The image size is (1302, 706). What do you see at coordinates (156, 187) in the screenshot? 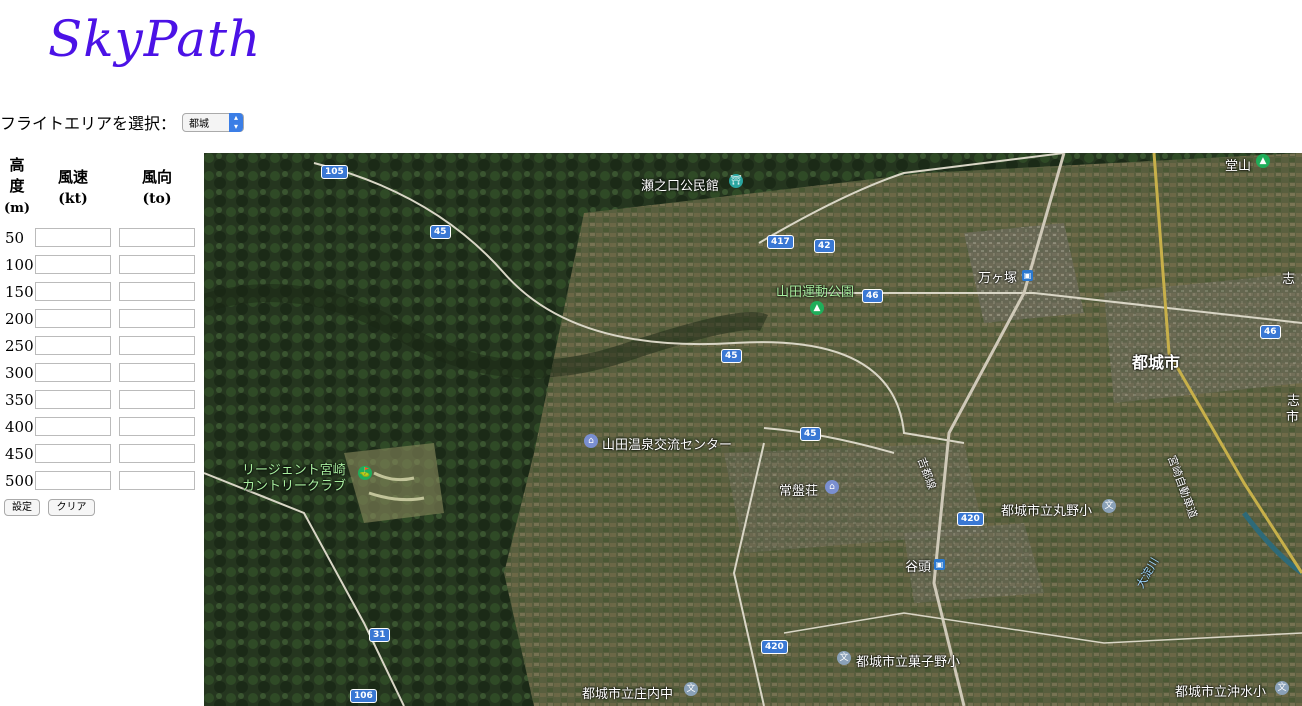
I see `wind-direction-header: 風向 (to)` at bounding box center [156, 187].